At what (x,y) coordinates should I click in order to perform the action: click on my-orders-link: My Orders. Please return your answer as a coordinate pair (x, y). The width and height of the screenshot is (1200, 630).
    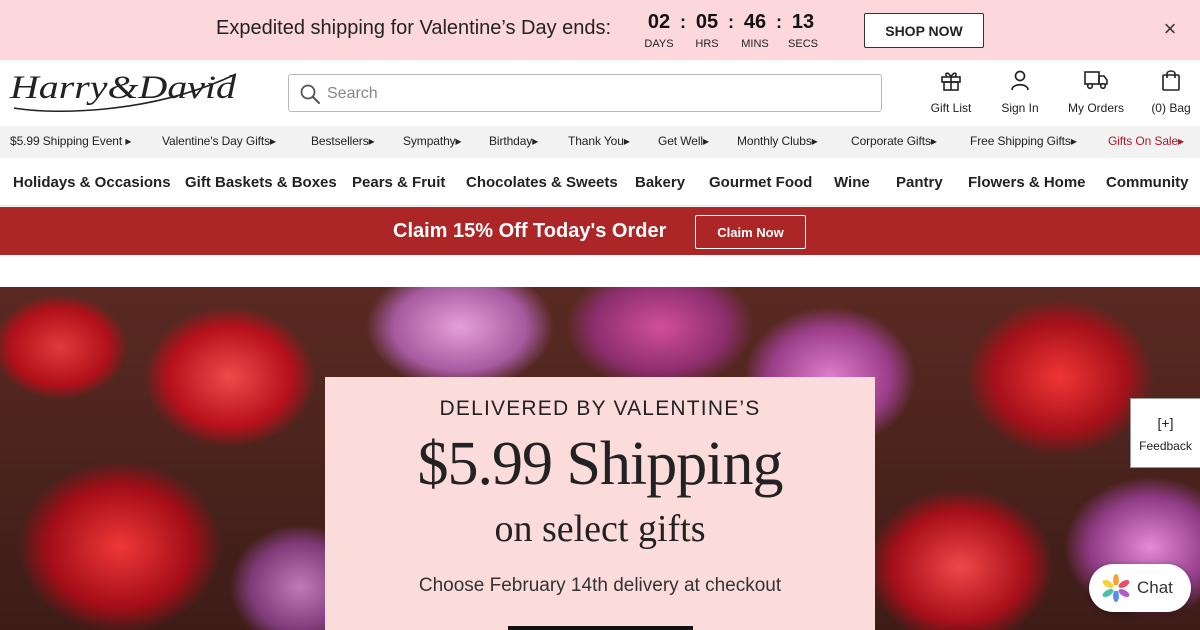
    Looking at the image, I should click on (1096, 95).